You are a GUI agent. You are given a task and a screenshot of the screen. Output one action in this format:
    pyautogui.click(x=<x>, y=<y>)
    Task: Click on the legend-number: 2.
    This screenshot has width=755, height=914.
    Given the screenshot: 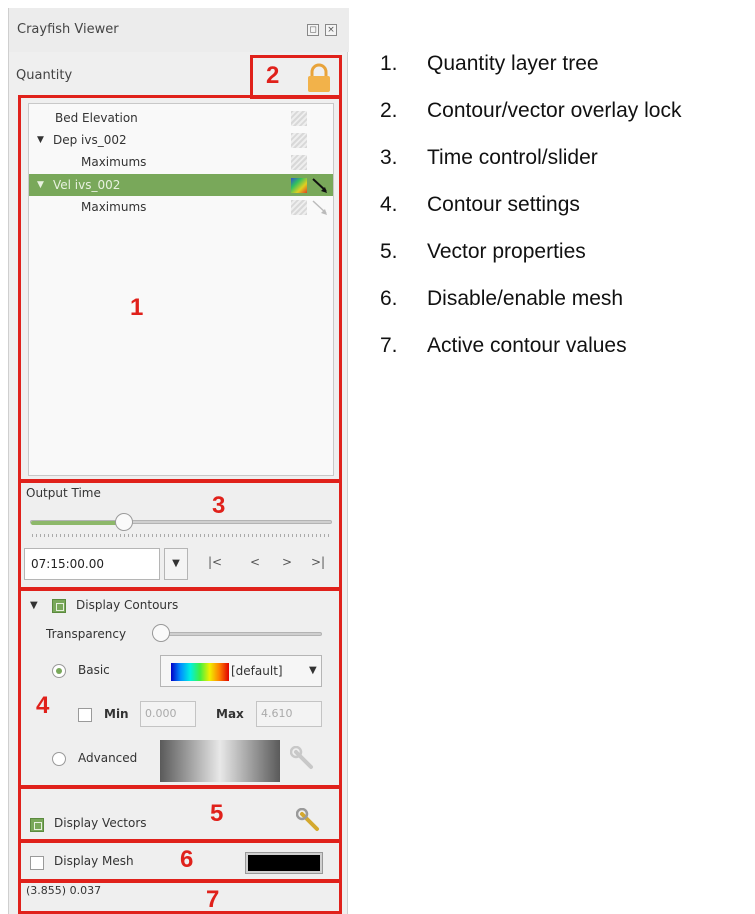 What is the action you would take?
    pyautogui.click(x=389, y=110)
    